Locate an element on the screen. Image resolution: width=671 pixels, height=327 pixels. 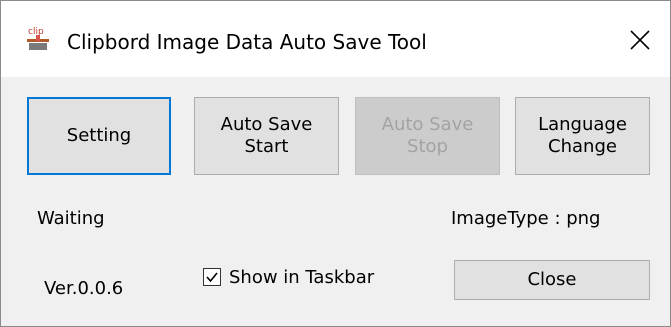
show-in-taskbar-checkbox is located at coordinates (212, 277).